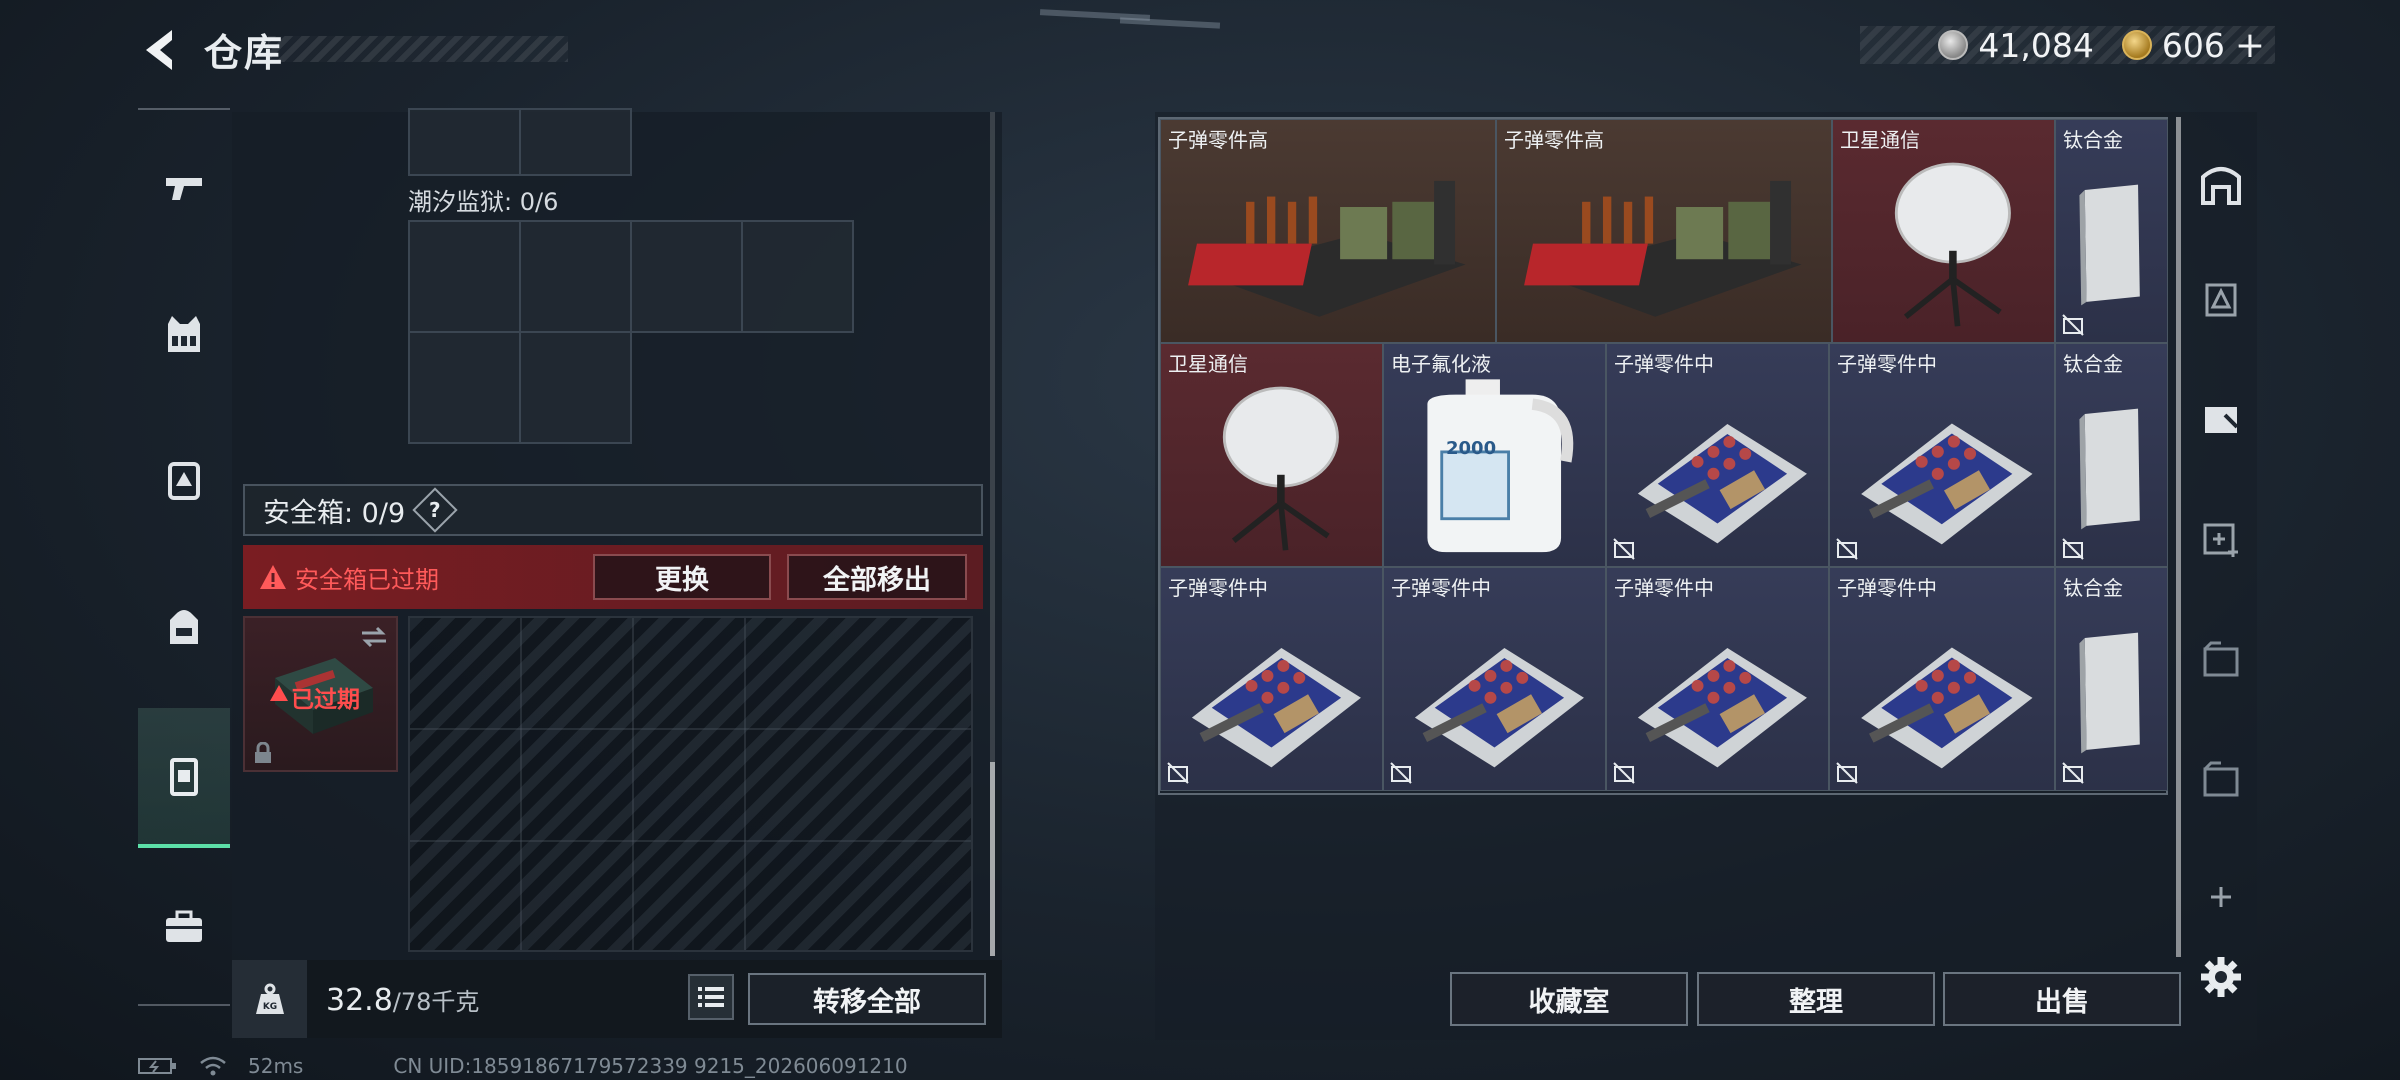  What do you see at coordinates (244, 53) in the screenshot?
I see `page-title: 仓库` at bounding box center [244, 53].